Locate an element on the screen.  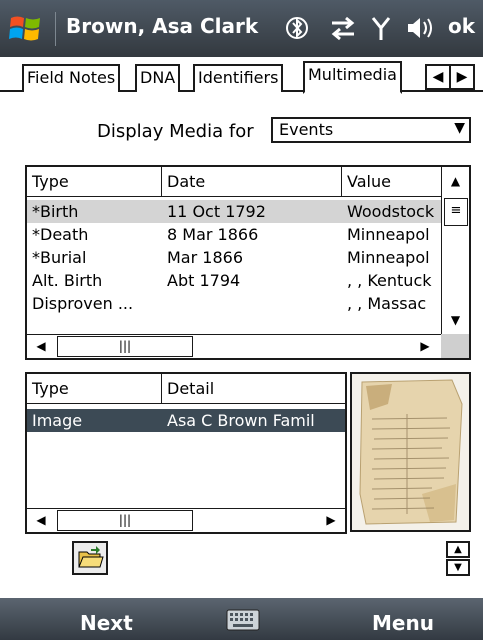
table-row: Image Asa C Brown Famil is located at coordinates (186, 420).